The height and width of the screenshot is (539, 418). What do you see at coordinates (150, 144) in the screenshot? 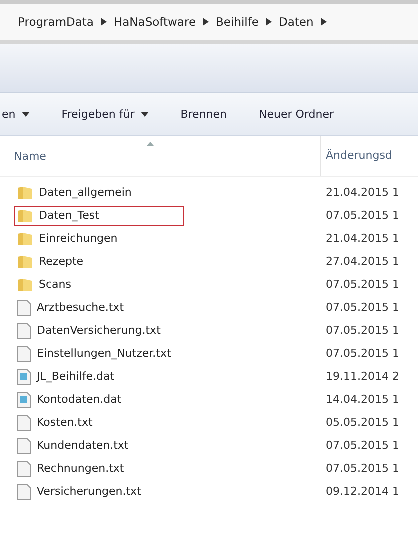
I see `sort-icon` at bounding box center [150, 144].